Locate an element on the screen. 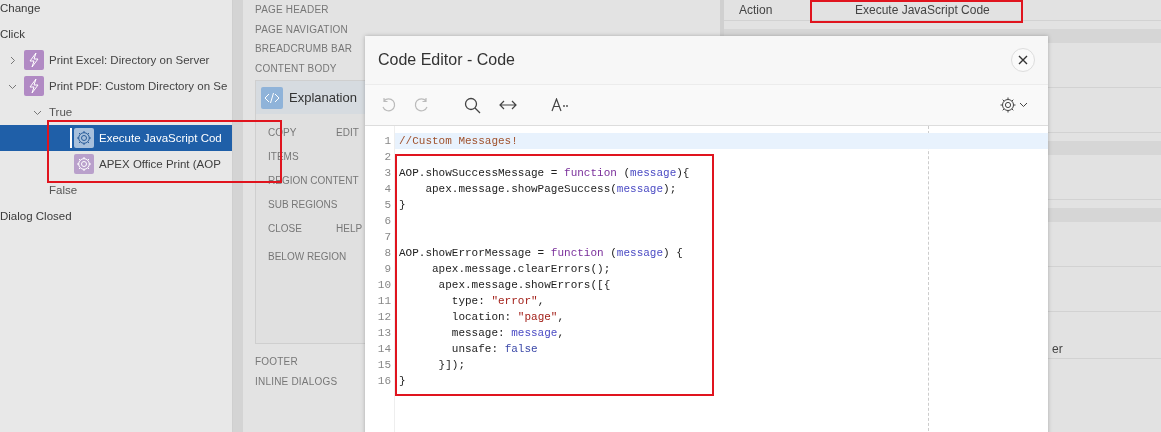 This screenshot has width=1161, height=432. region-title: Explanation is located at coordinates (323, 97).